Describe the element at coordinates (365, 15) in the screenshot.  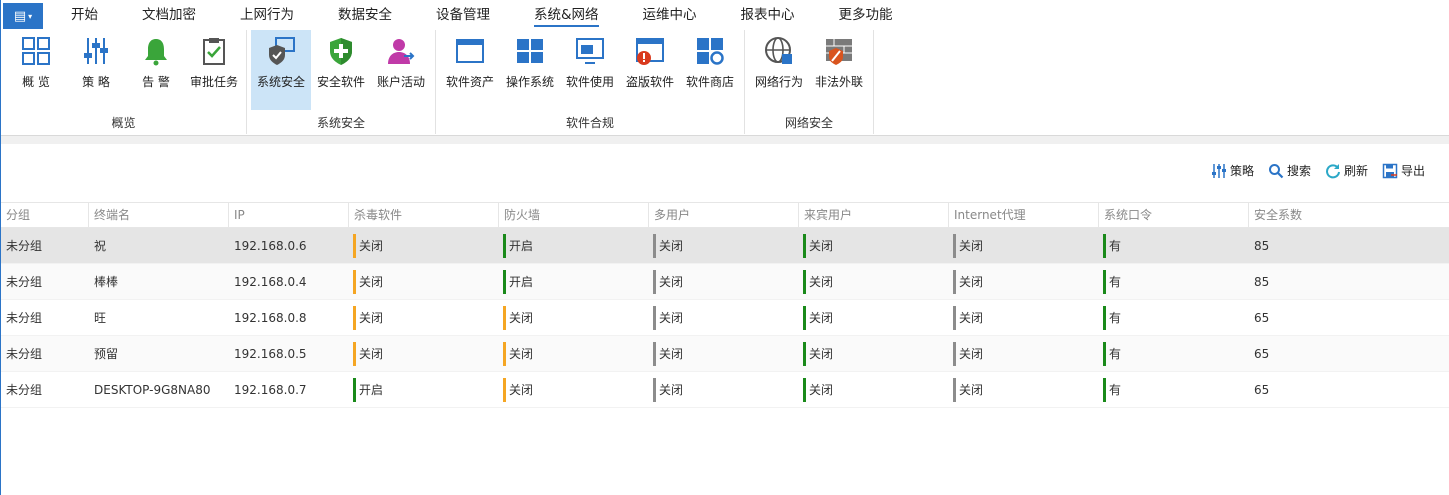
I see `tab-data-security: 数据安全` at that location.